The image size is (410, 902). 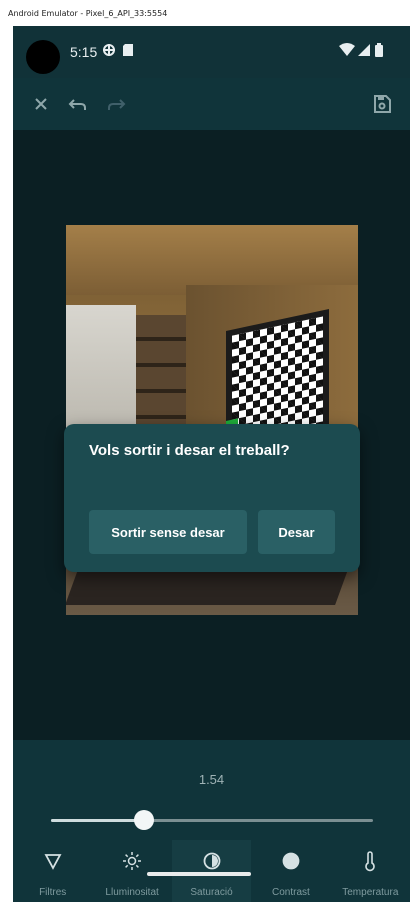 What do you see at coordinates (128, 52) in the screenshot?
I see `sd-card-icon` at bounding box center [128, 52].